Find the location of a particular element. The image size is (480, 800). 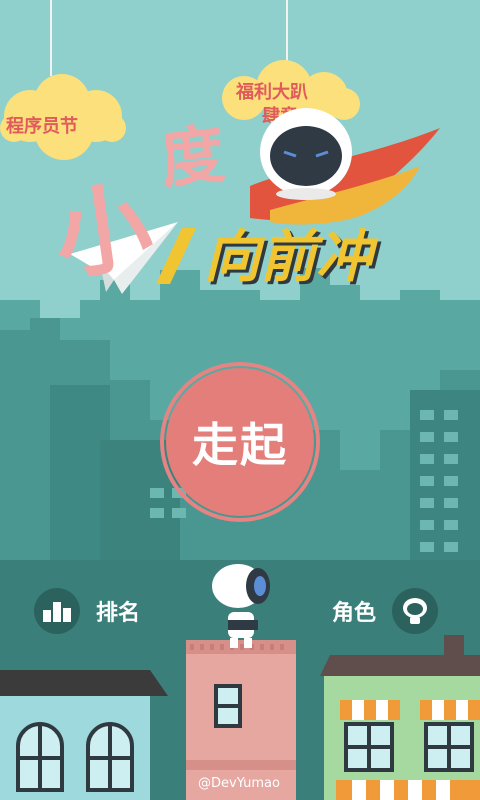

slash-accent is located at coordinates (176, 256).